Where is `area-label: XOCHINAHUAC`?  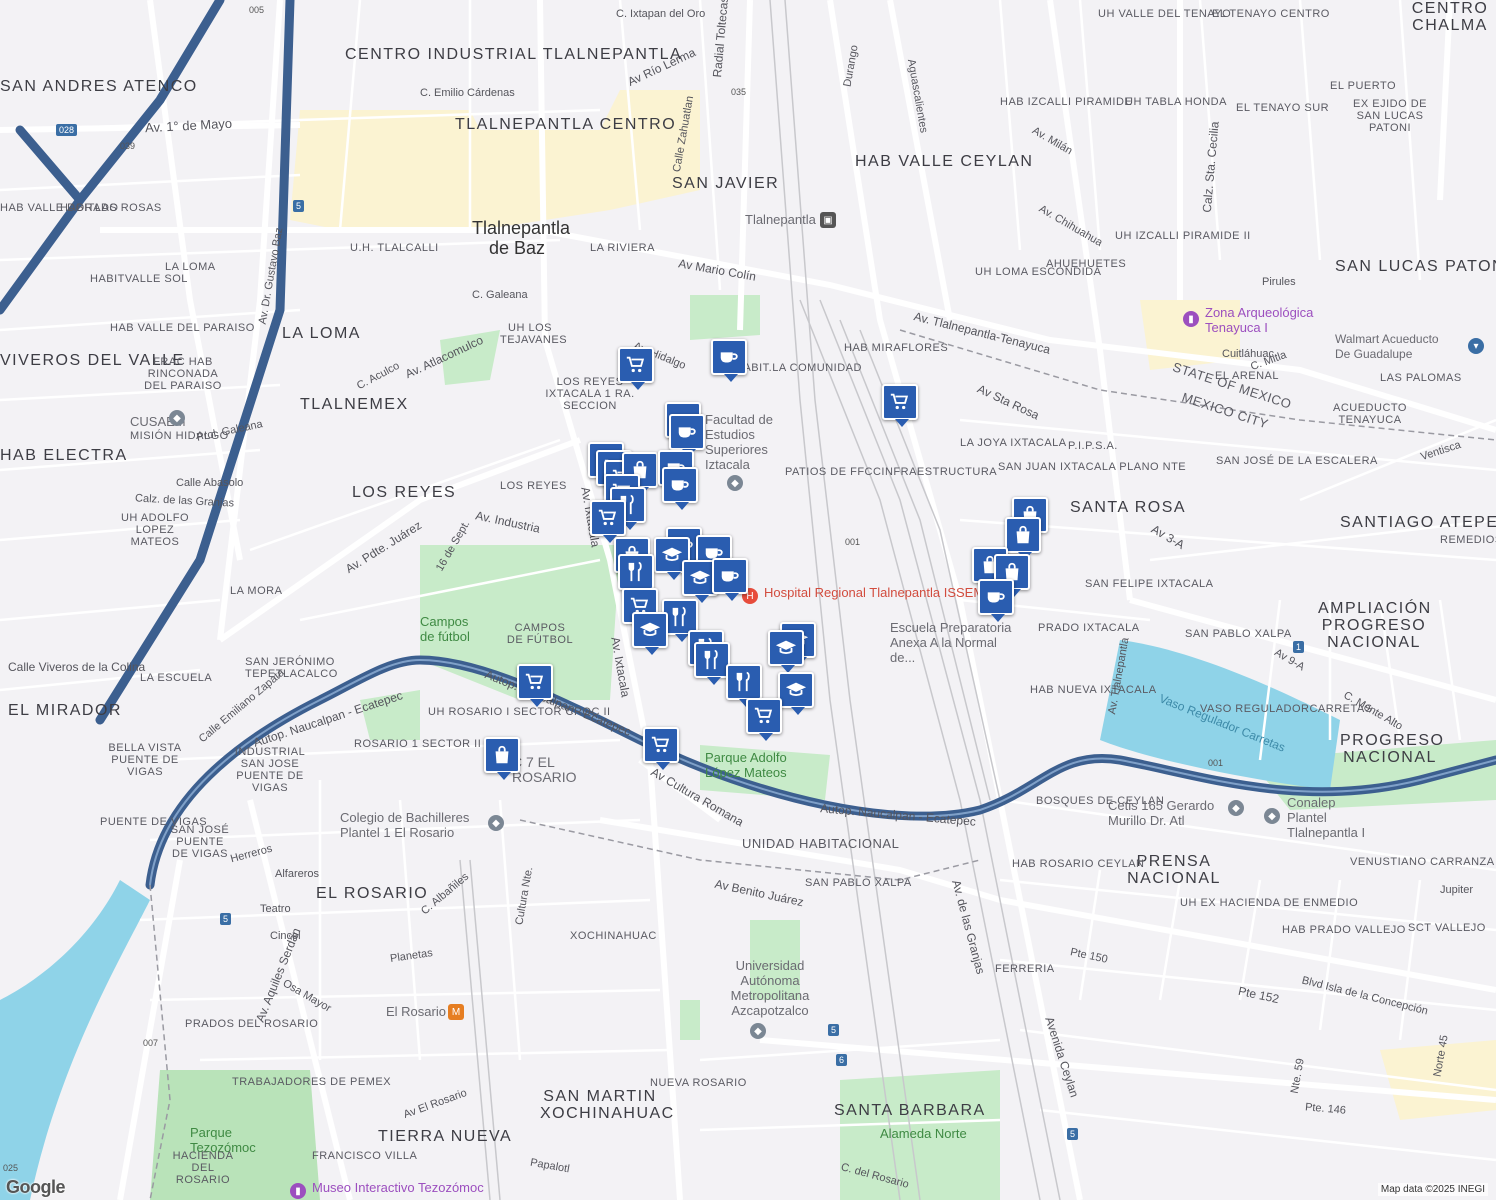
area-label: XOCHINAHUAC is located at coordinates (613, 936).